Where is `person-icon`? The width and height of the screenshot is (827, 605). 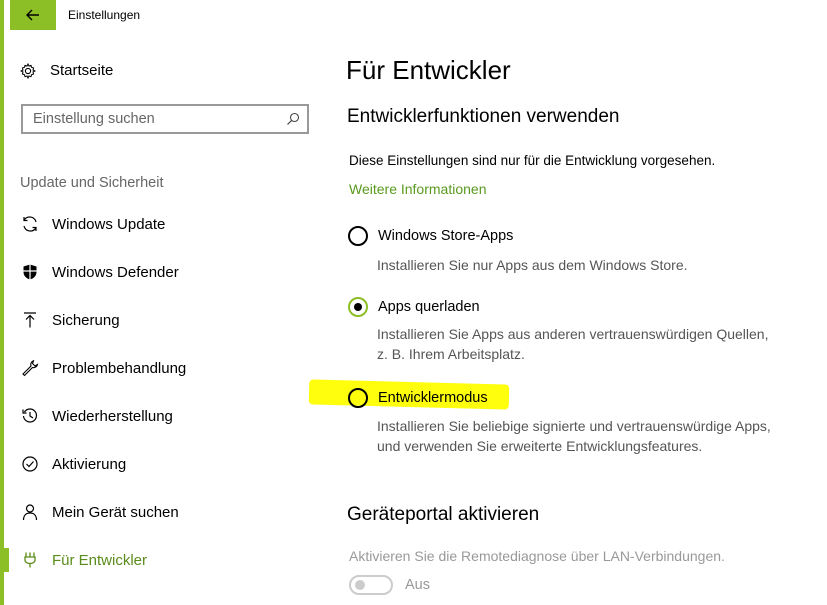
person-icon is located at coordinates (30, 512).